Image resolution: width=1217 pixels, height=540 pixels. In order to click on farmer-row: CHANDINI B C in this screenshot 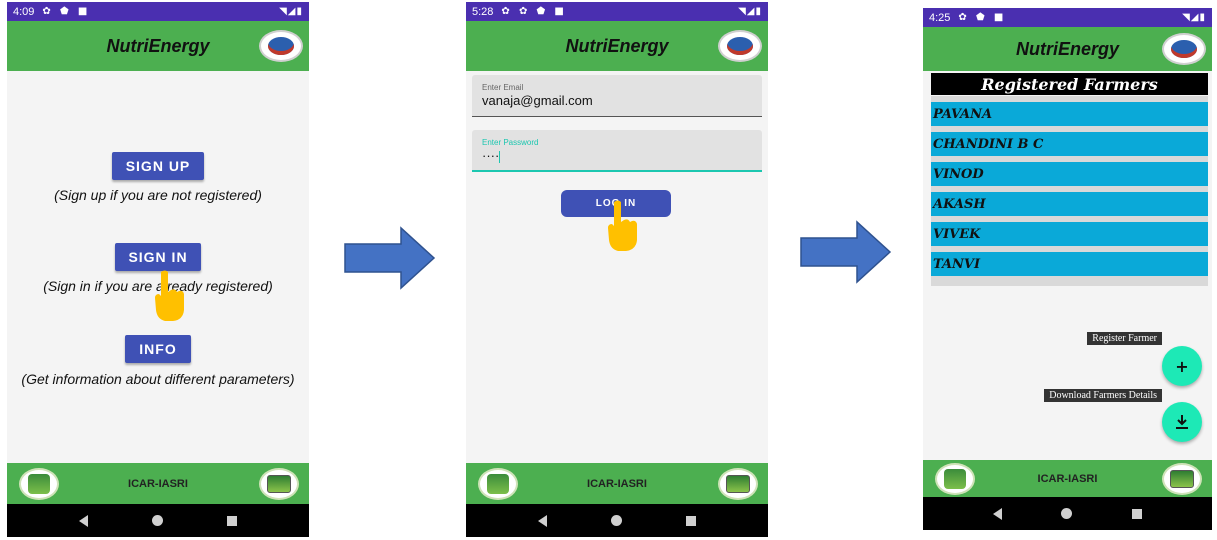, I will do `click(1069, 144)`.